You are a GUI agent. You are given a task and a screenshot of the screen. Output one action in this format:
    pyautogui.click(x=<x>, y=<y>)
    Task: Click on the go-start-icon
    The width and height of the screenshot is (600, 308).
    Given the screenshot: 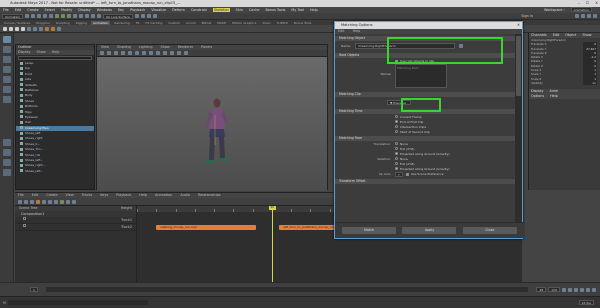 What is the action you would take?
    pyautogui.click(x=564, y=289)
    